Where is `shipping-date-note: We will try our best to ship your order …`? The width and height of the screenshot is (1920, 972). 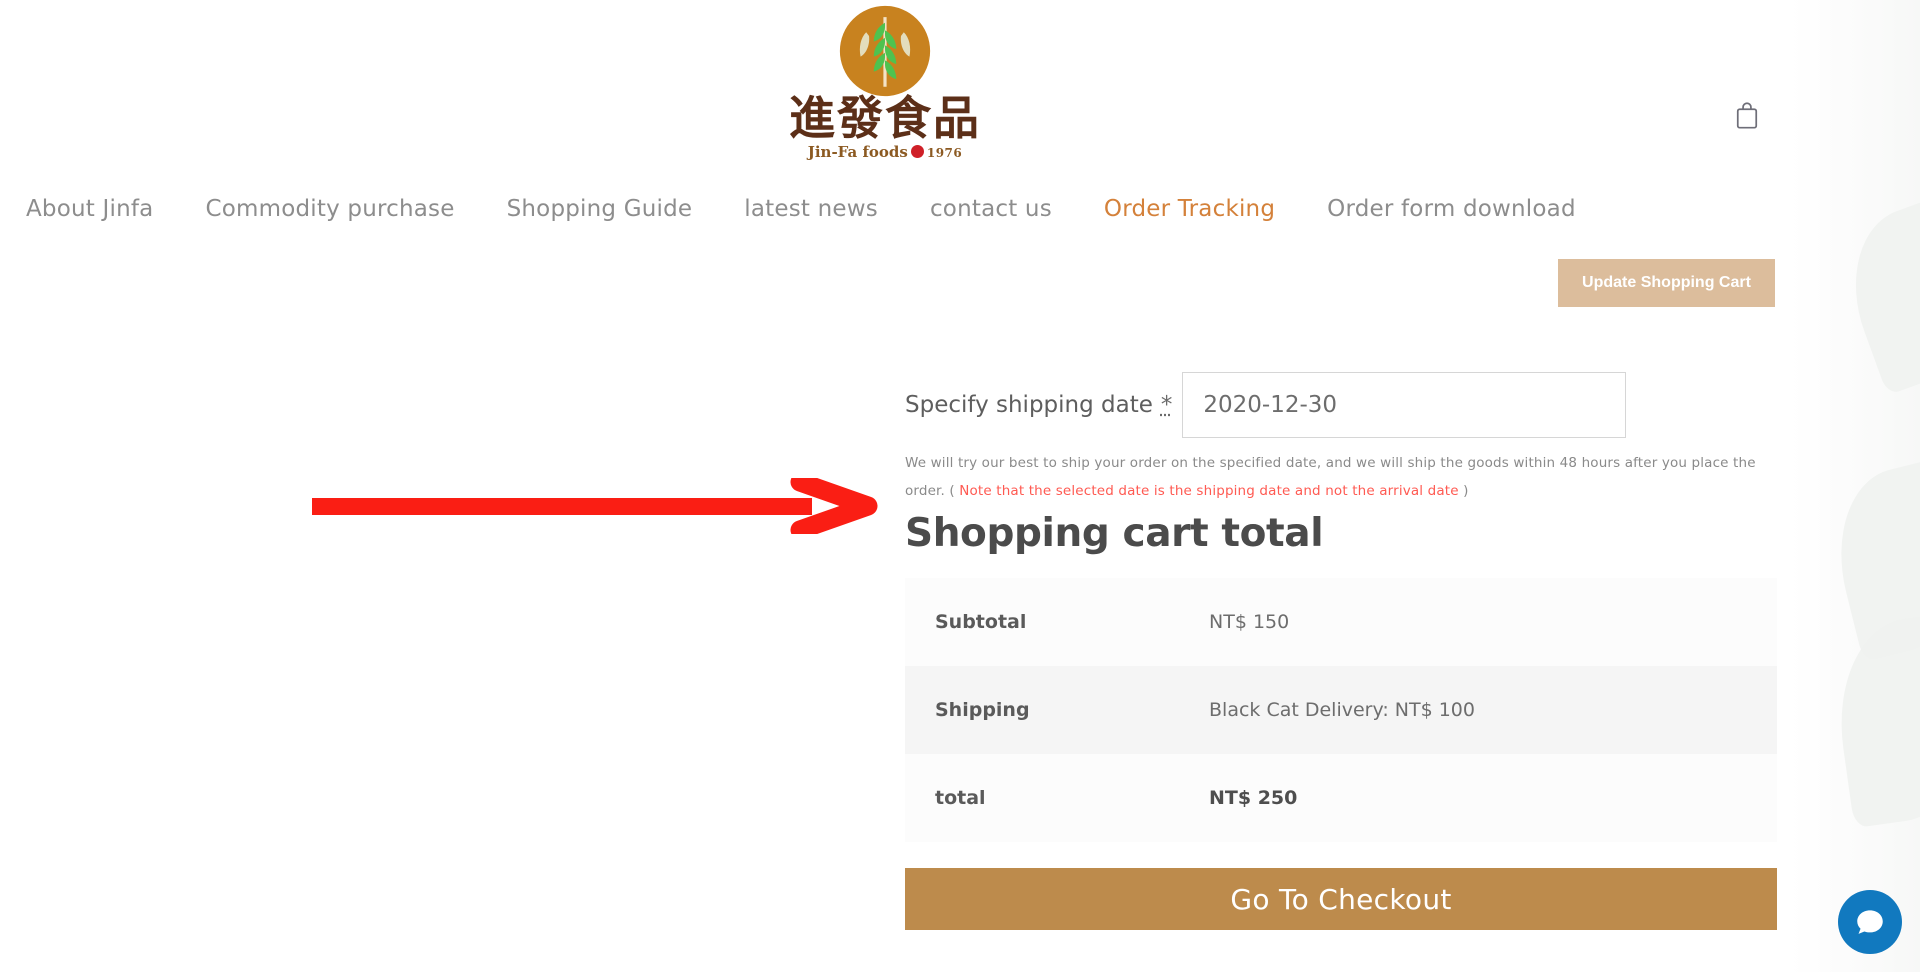
shipping-date-note: We will try our best to ship your order … is located at coordinates (1335, 477).